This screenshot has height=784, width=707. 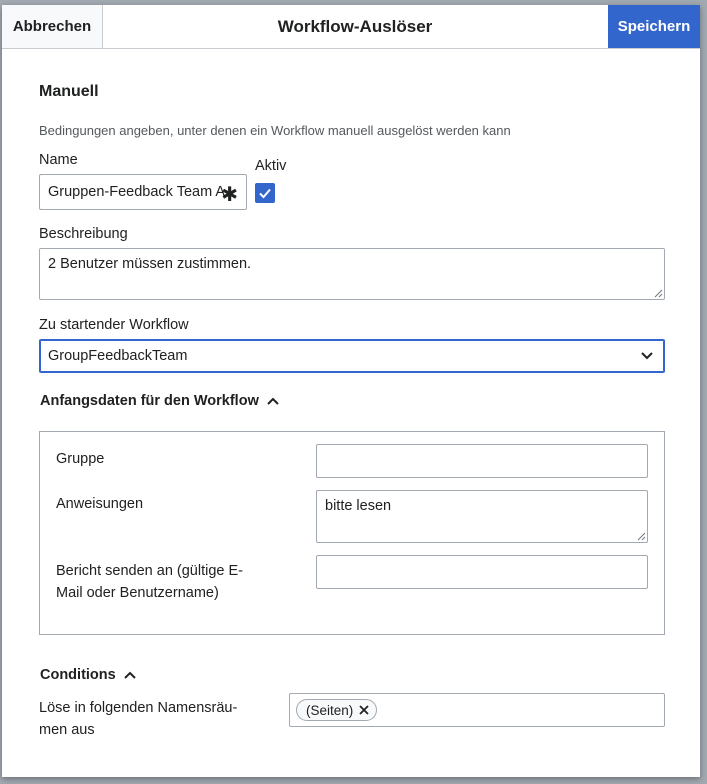 What do you see at coordinates (150, 264) in the screenshot?
I see `description-value: 2 Benutzer müssen zustimmen.` at bounding box center [150, 264].